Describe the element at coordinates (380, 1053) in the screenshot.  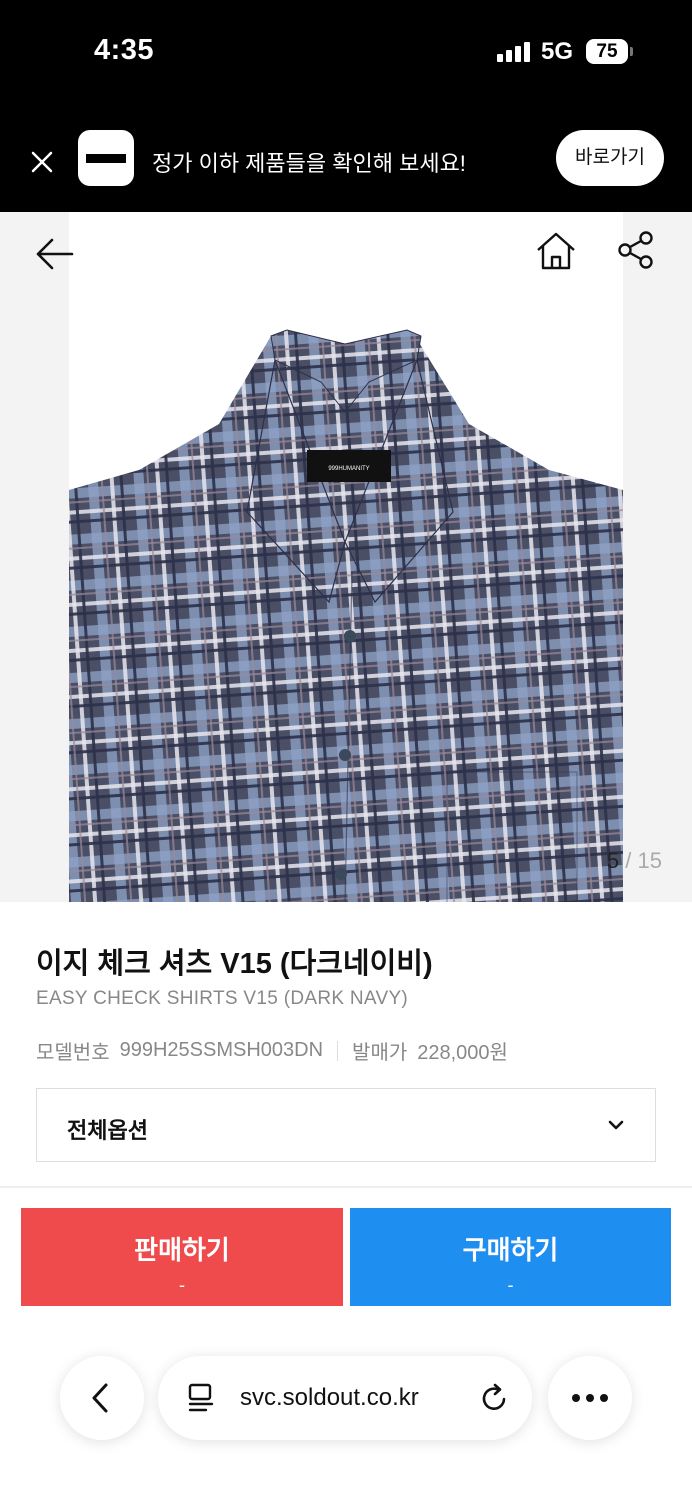
I see `release-price-label: 발매가` at that location.